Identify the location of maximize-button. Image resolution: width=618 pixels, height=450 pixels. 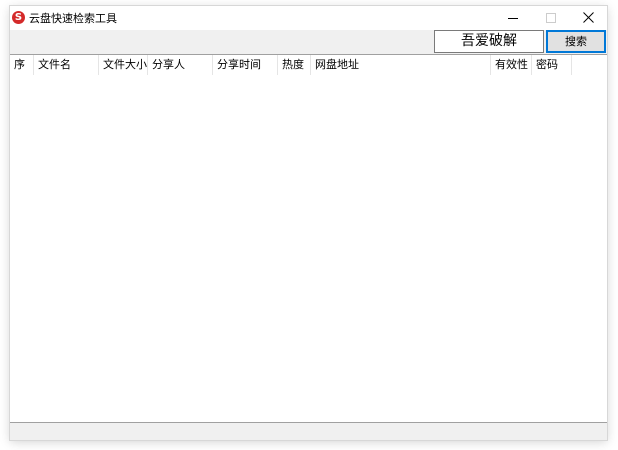
(551, 18).